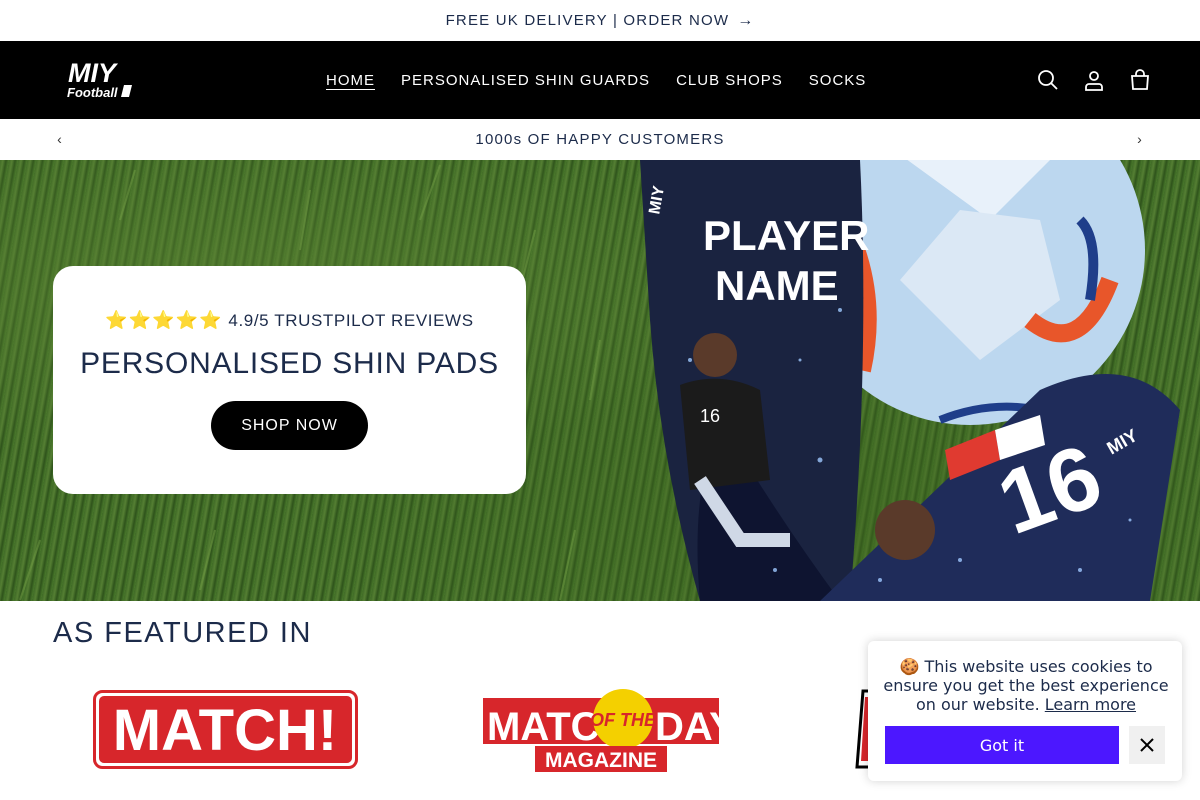 This screenshot has height=800, width=1200. I want to click on svg-text: MATCH!, so click(225, 730).